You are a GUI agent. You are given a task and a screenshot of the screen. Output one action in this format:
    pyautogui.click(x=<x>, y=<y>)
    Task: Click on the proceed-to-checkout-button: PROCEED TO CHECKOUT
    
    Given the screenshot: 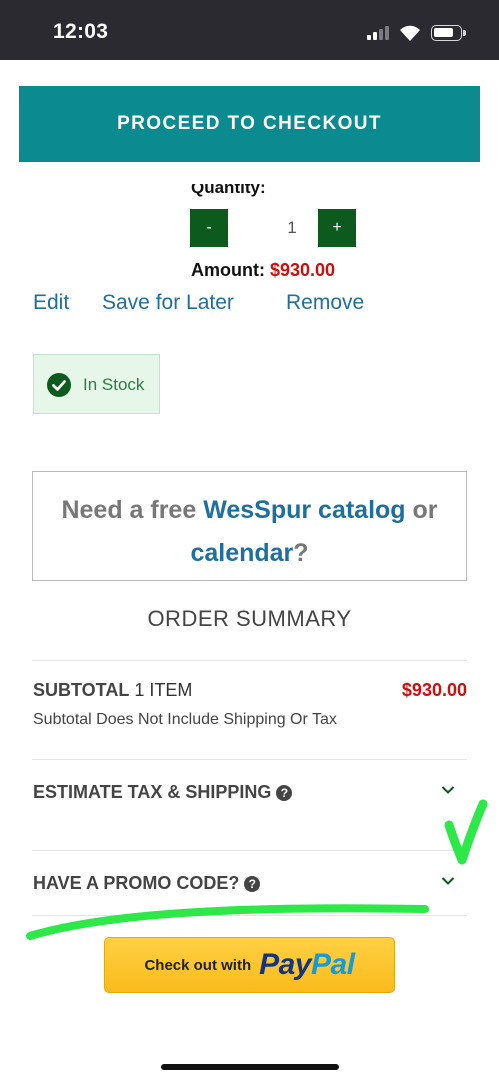 What is the action you would take?
    pyautogui.click(x=249, y=124)
    